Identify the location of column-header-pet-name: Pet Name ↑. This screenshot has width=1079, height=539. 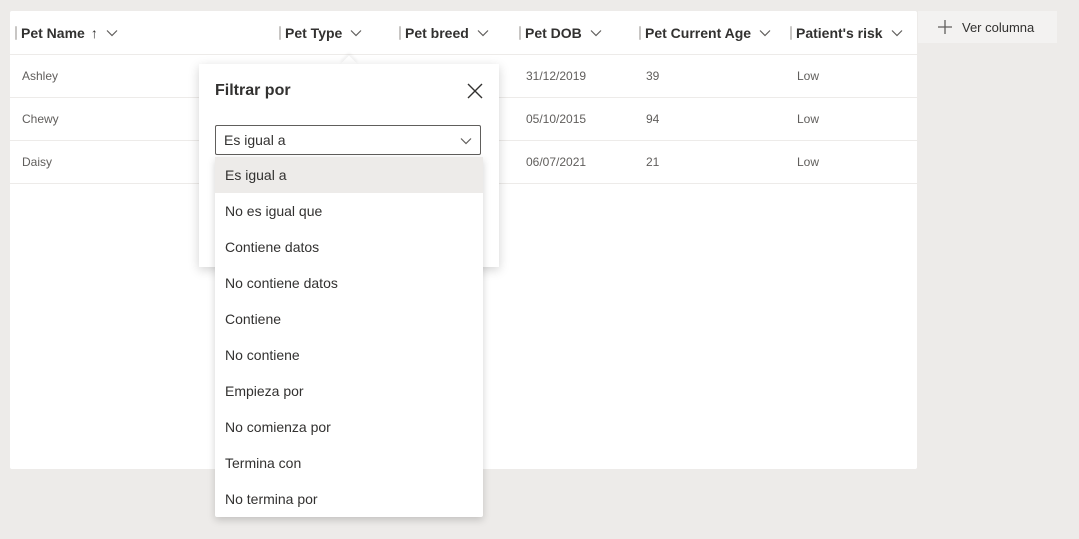
(66, 32).